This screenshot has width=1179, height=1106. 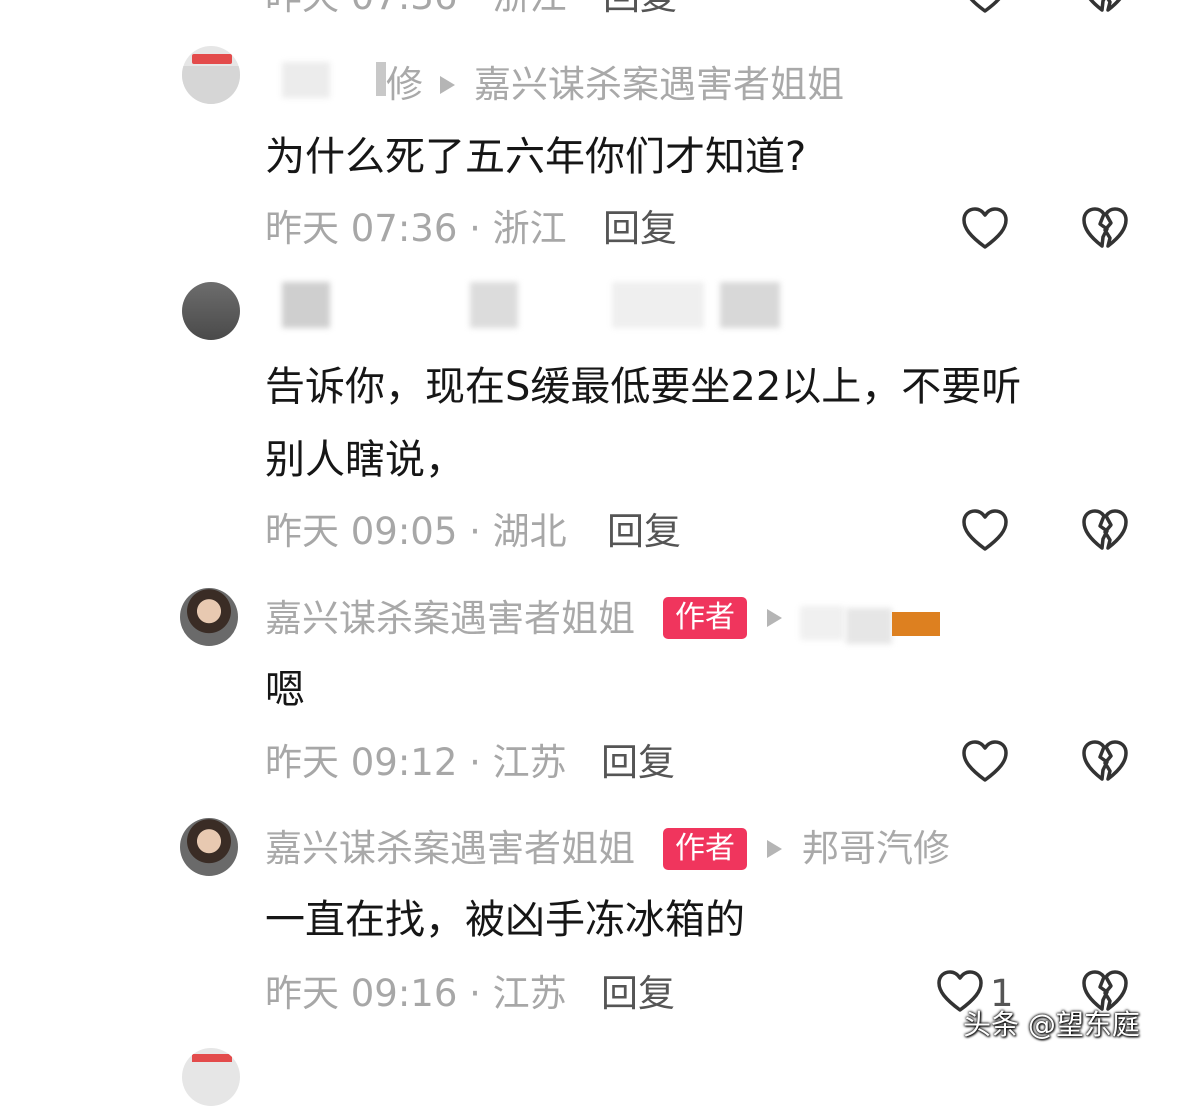 What do you see at coordinates (643, 387) in the screenshot?
I see `comment-text: 告诉你，现在S缓最低要坐22以上，不要听` at bounding box center [643, 387].